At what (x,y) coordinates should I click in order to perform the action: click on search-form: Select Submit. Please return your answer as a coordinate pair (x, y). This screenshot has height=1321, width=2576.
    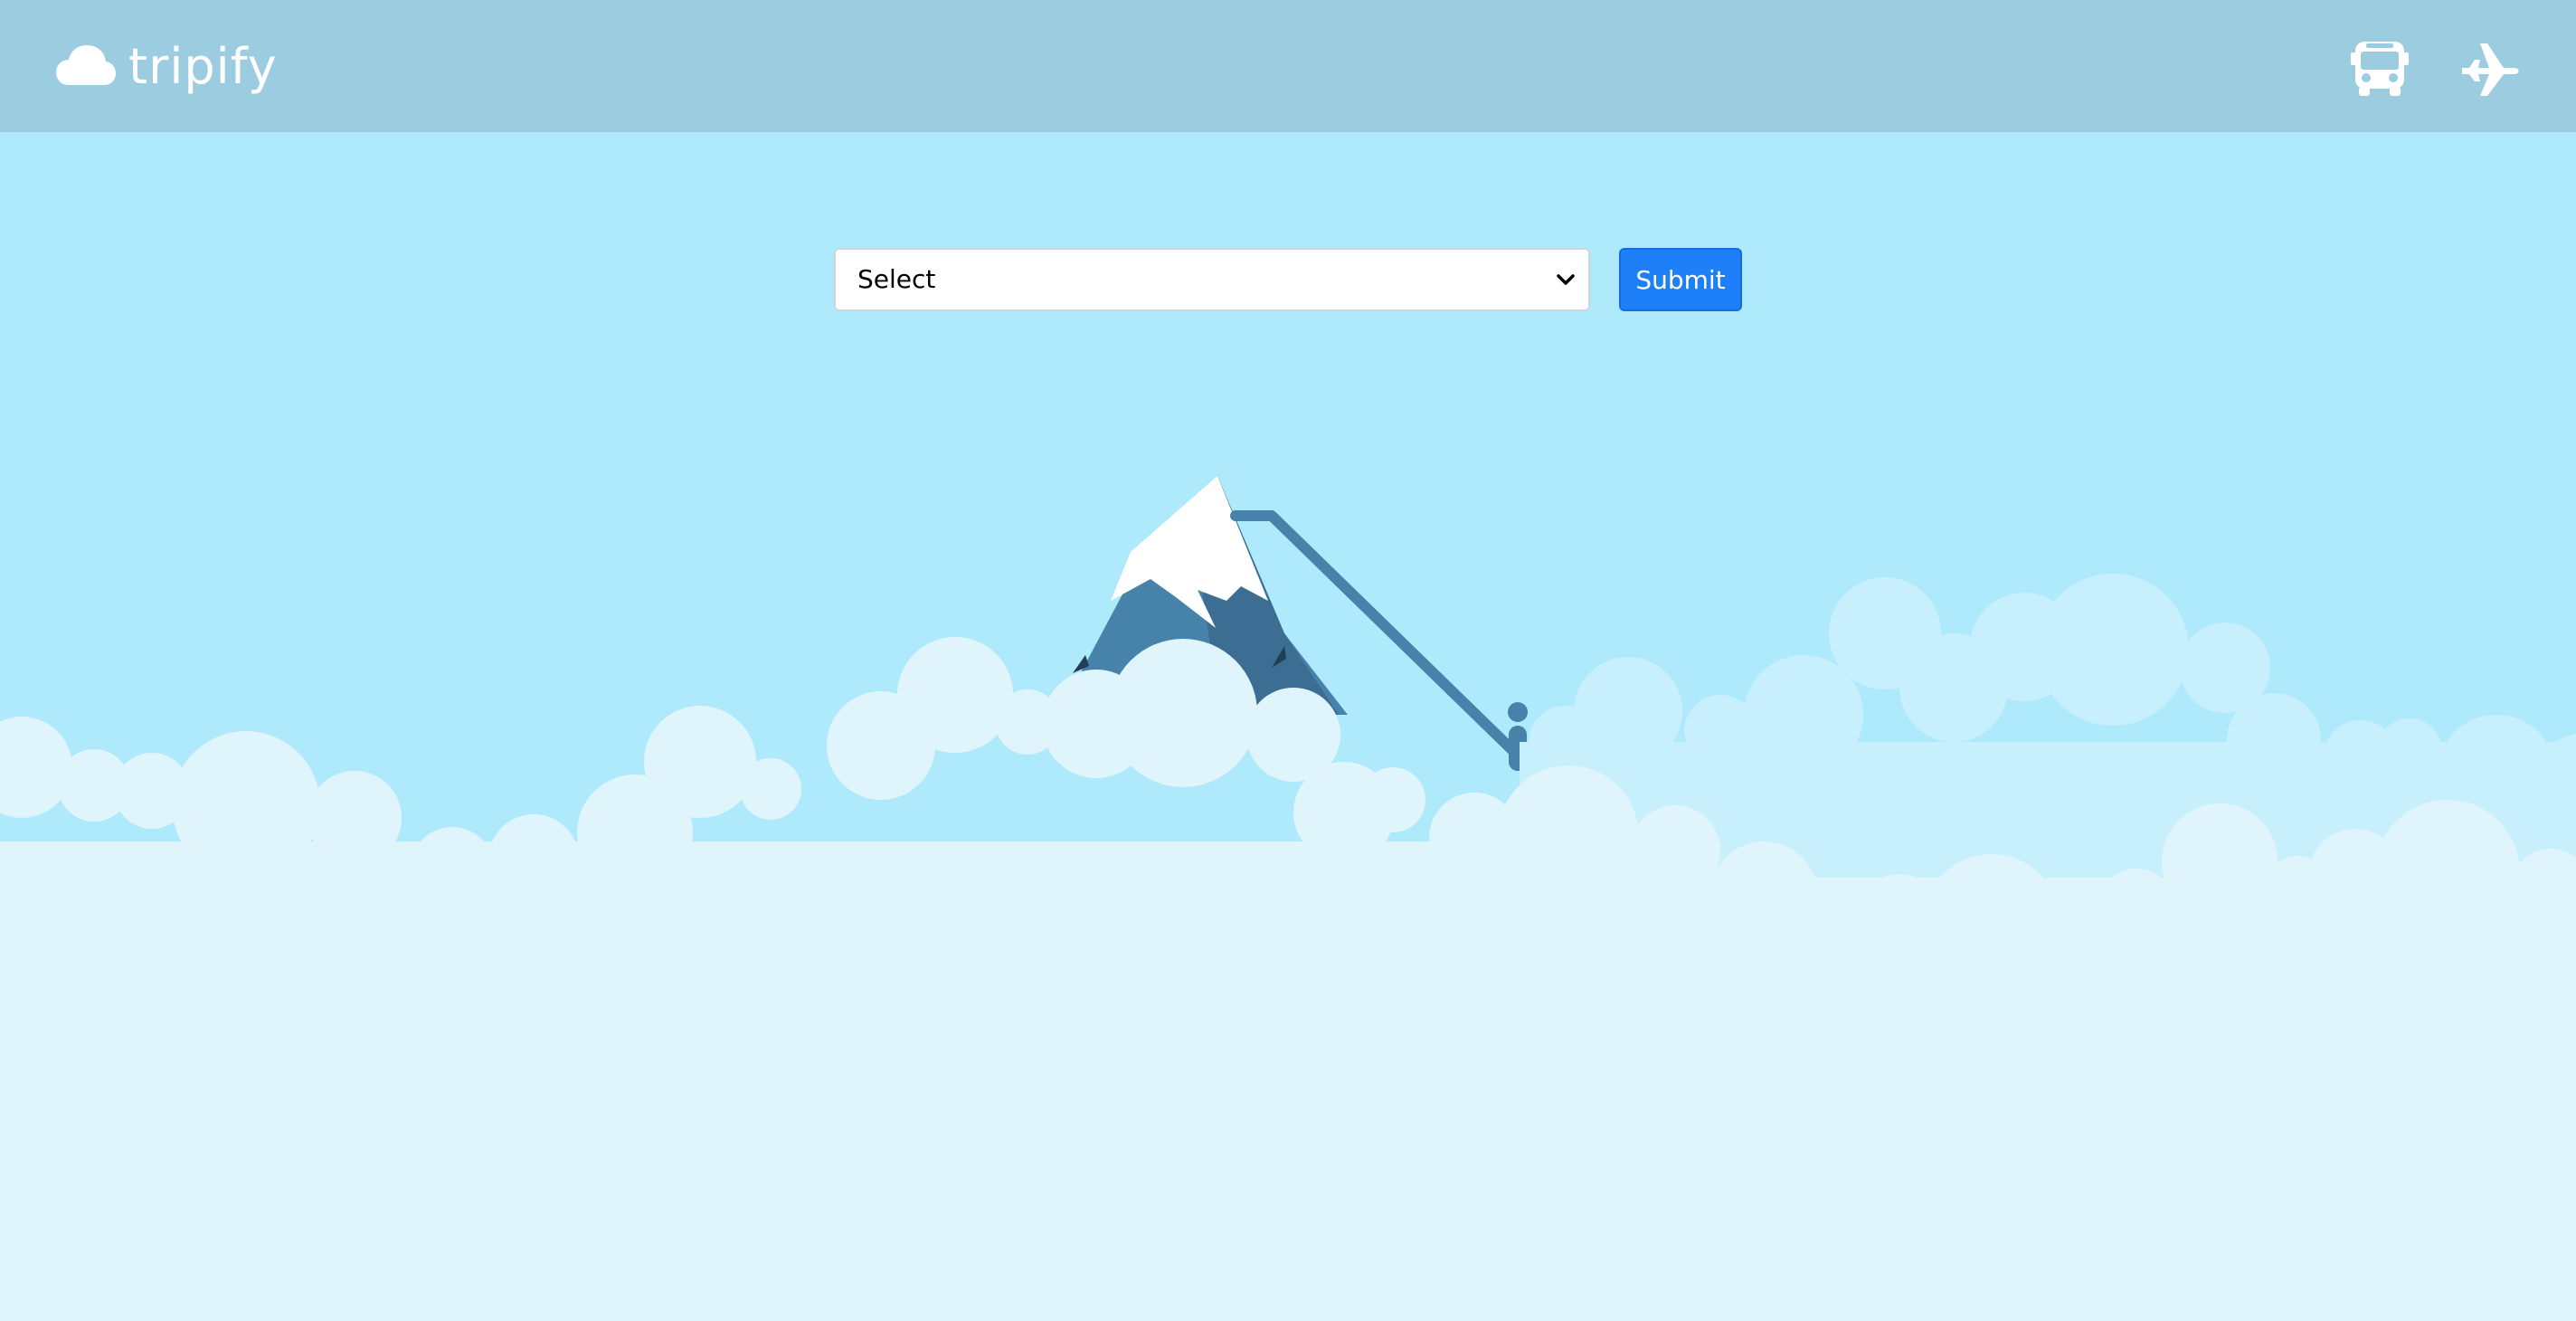
    Looking at the image, I should click on (1288, 280).